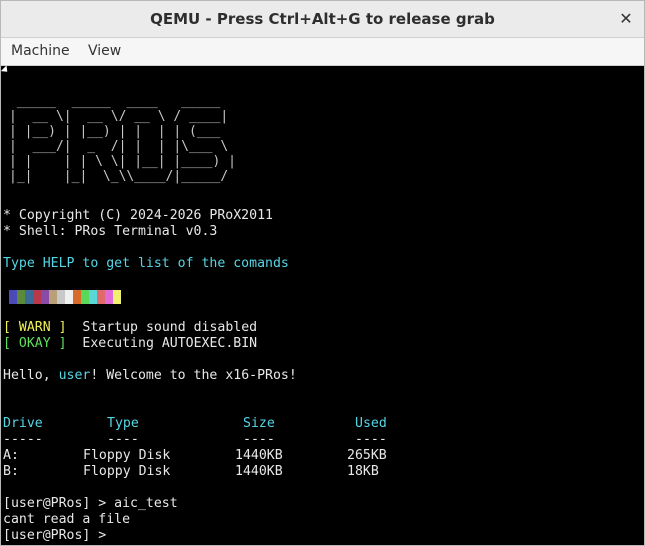 The image size is (645, 546). What do you see at coordinates (138, 215) in the screenshot?
I see `copyright-line: * Copyright (C) 2024-2026 PRoX2011` at bounding box center [138, 215].